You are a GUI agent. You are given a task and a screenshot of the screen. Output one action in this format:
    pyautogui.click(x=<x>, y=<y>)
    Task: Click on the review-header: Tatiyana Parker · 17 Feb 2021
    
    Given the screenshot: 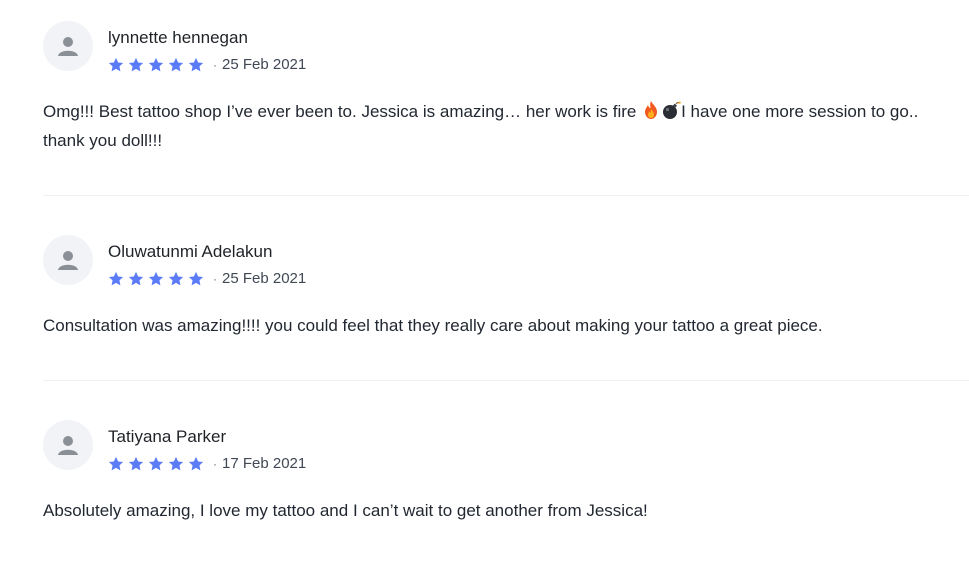 What is the action you would take?
    pyautogui.click(x=506, y=449)
    